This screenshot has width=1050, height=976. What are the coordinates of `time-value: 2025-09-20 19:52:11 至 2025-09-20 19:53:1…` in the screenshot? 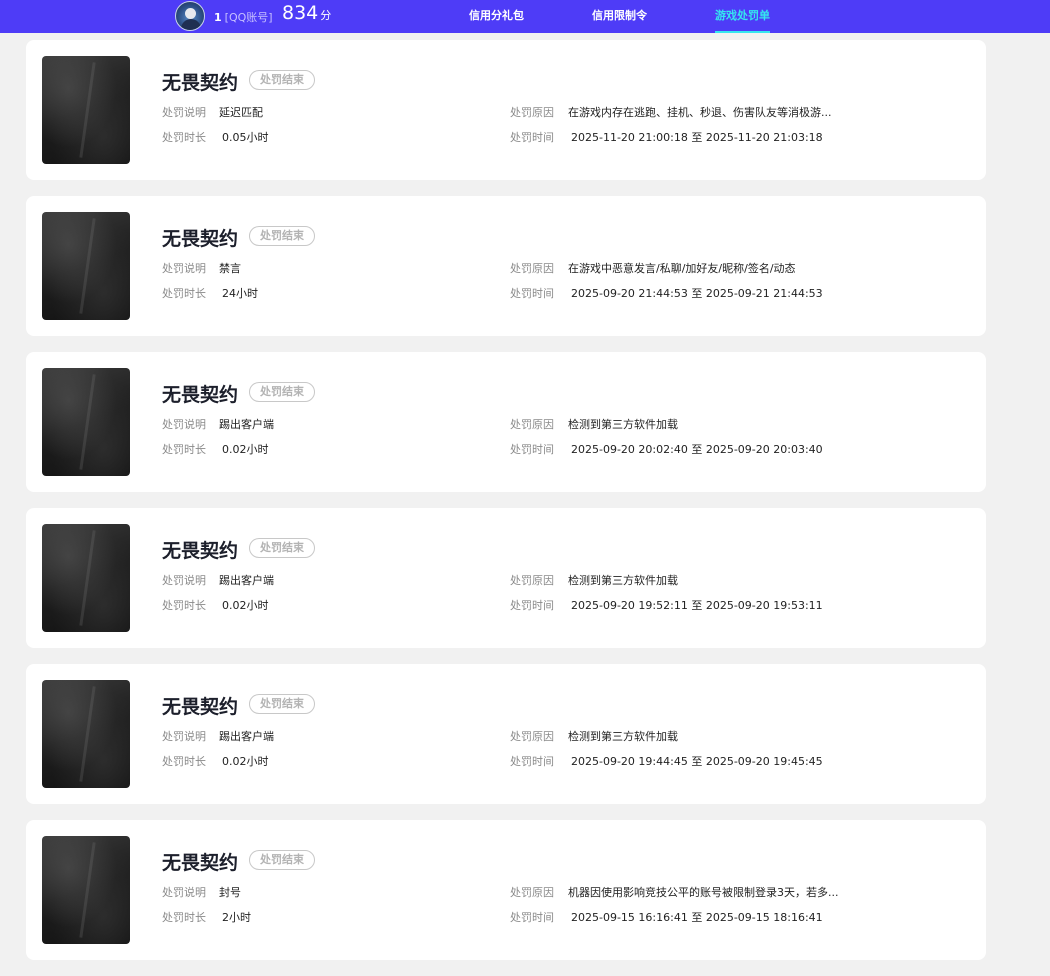 It's located at (697, 605).